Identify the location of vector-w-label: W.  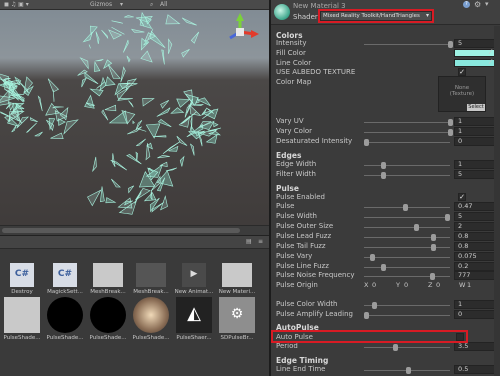
(462, 285).